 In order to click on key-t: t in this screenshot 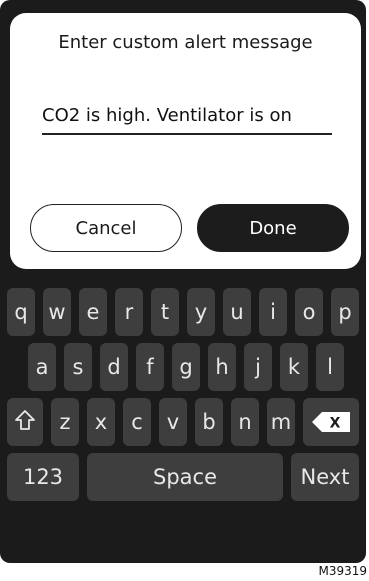, I will do `click(165, 312)`.